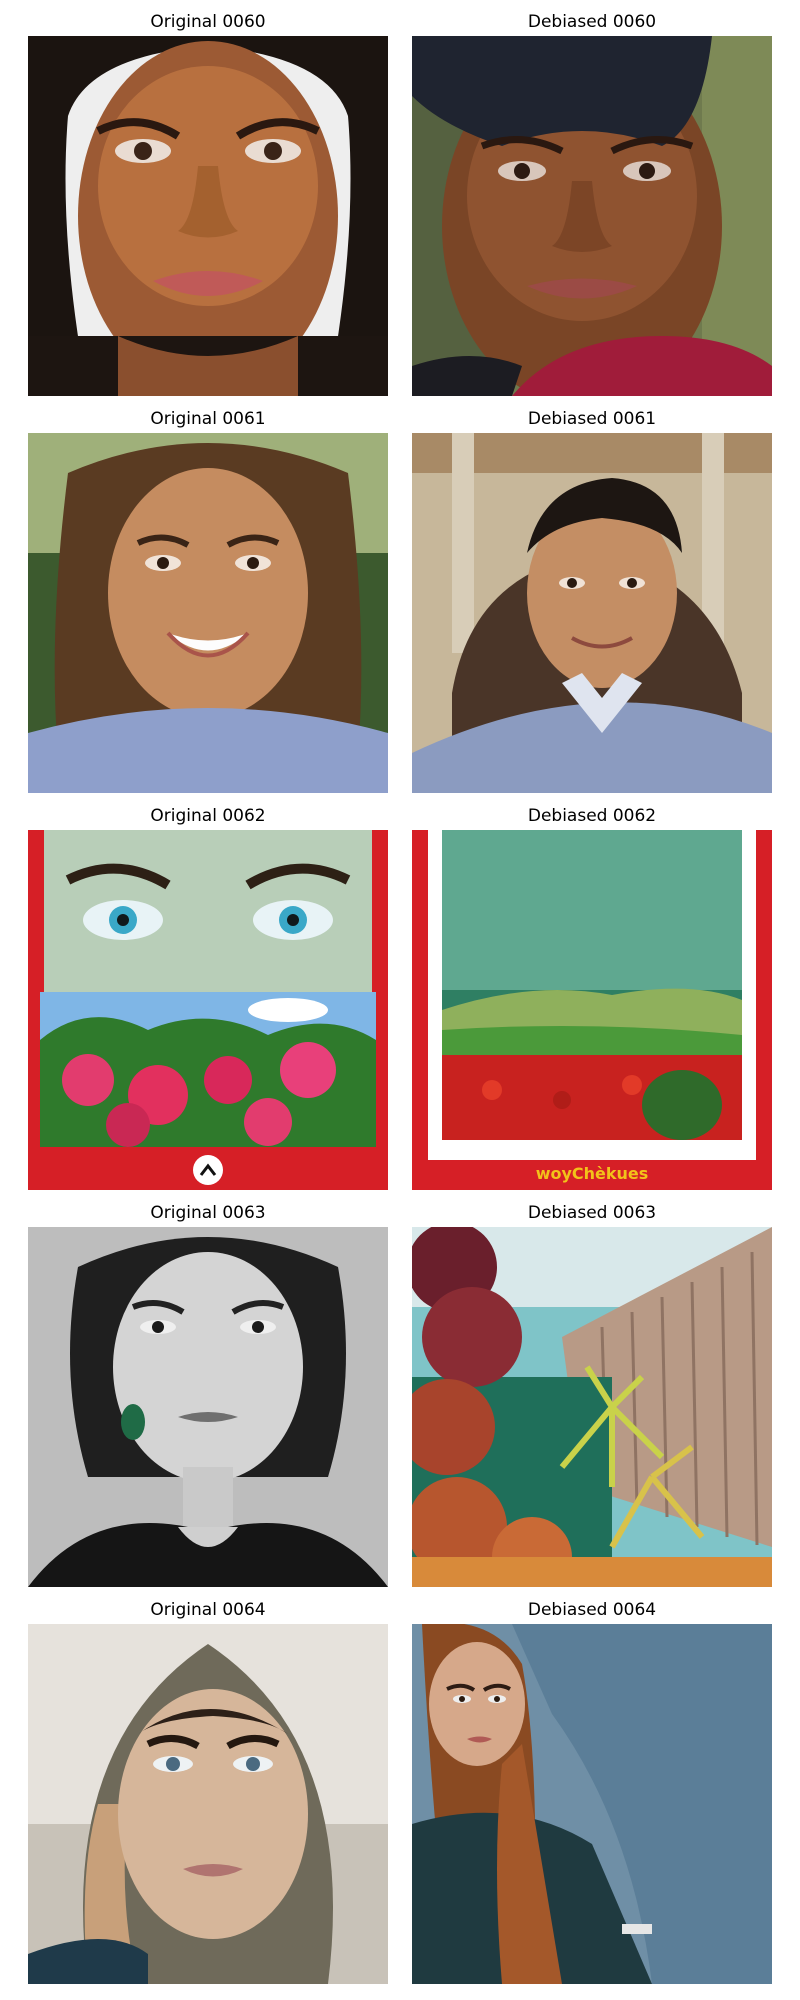 Image resolution: width=800 pixels, height=2000 pixels. Describe the element at coordinates (208, 216) in the screenshot. I see `original-0060-image` at that location.